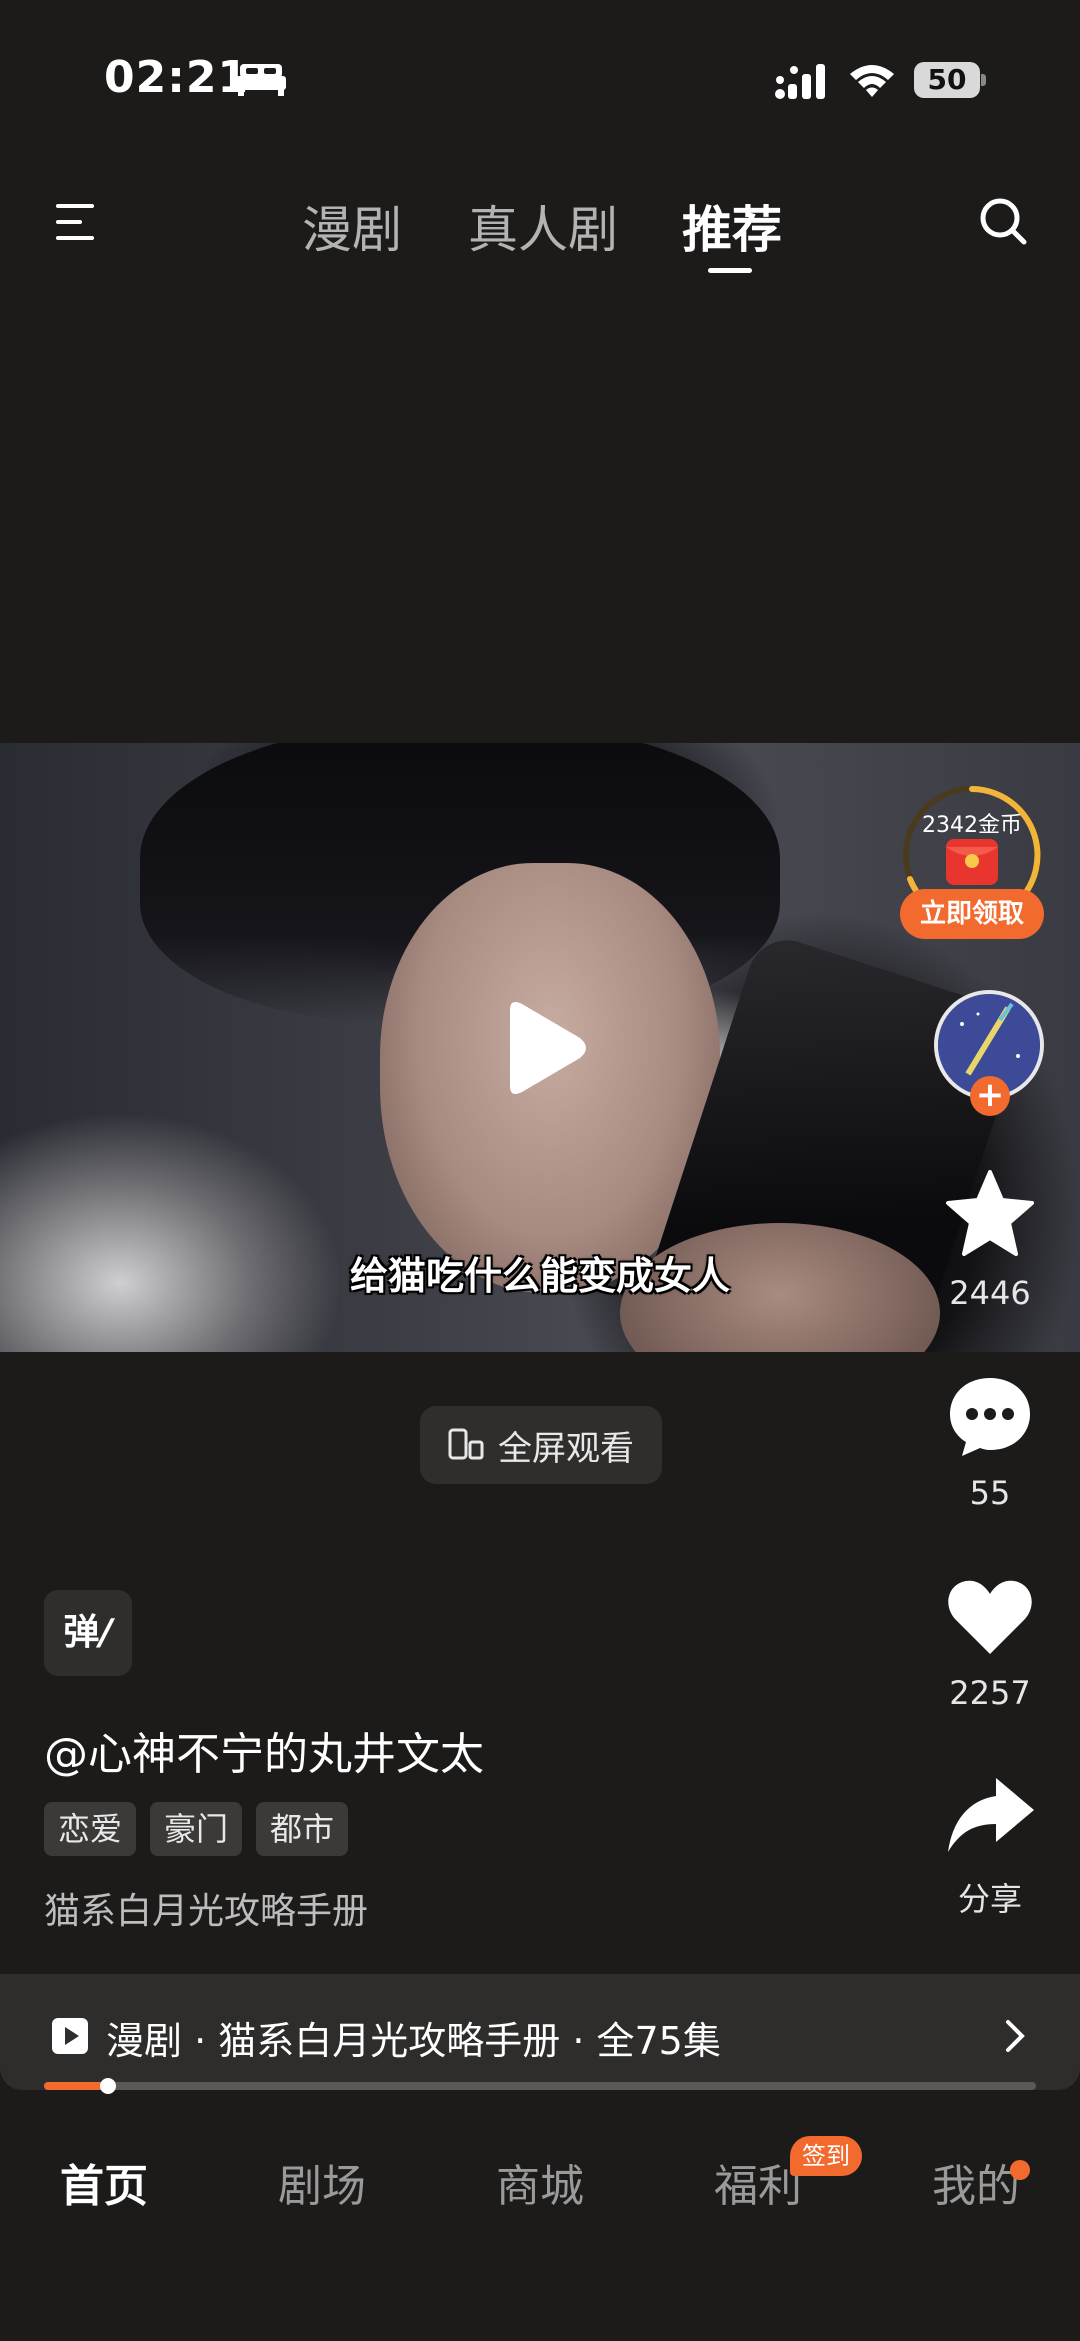 This screenshot has width=1080, height=2341. Describe the element at coordinates (104, 2182) in the screenshot. I see `nav-home: 首页` at that location.